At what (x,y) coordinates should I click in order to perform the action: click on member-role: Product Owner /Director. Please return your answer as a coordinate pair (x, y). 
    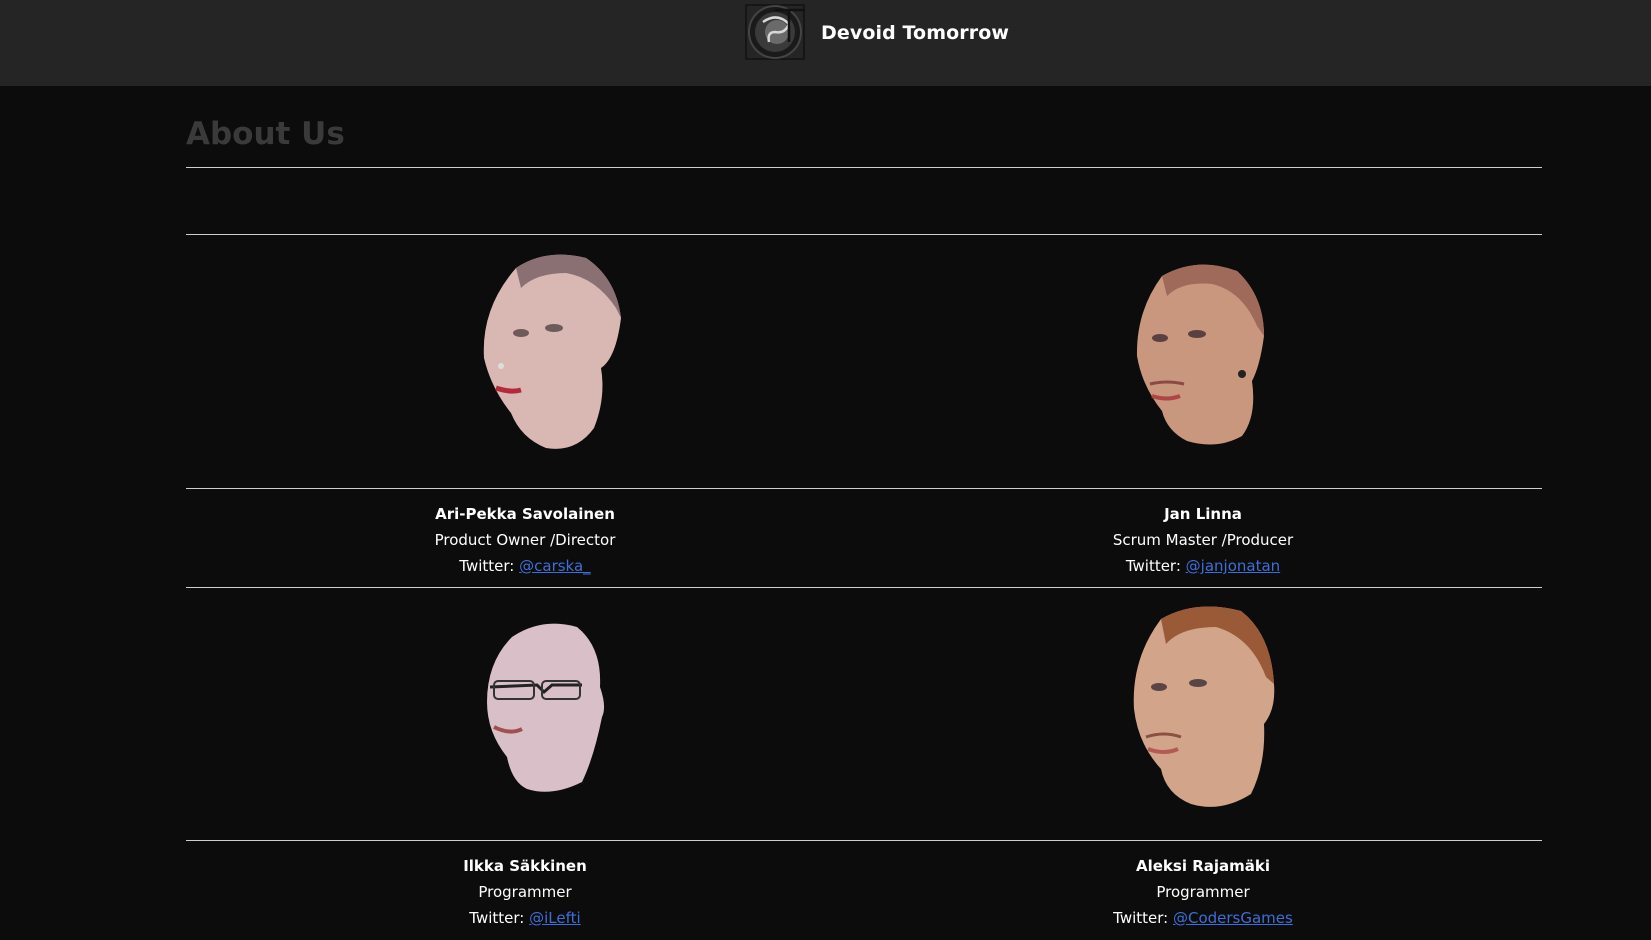
    Looking at the image, I should click on (525, 540).